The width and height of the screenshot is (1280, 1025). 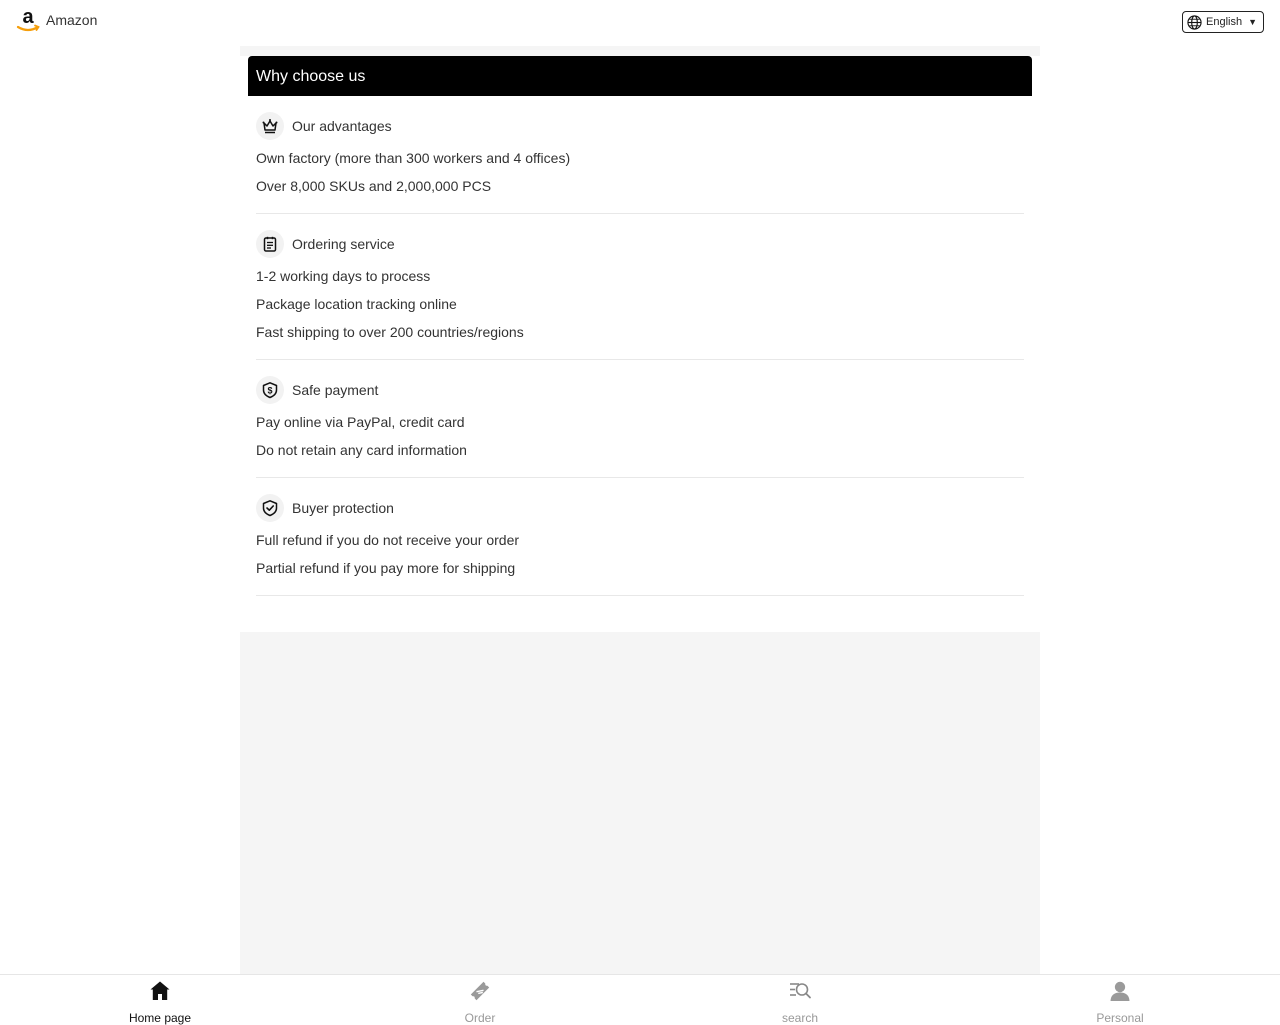 I want to click on language-label: English, so click(x=1224, y=22).